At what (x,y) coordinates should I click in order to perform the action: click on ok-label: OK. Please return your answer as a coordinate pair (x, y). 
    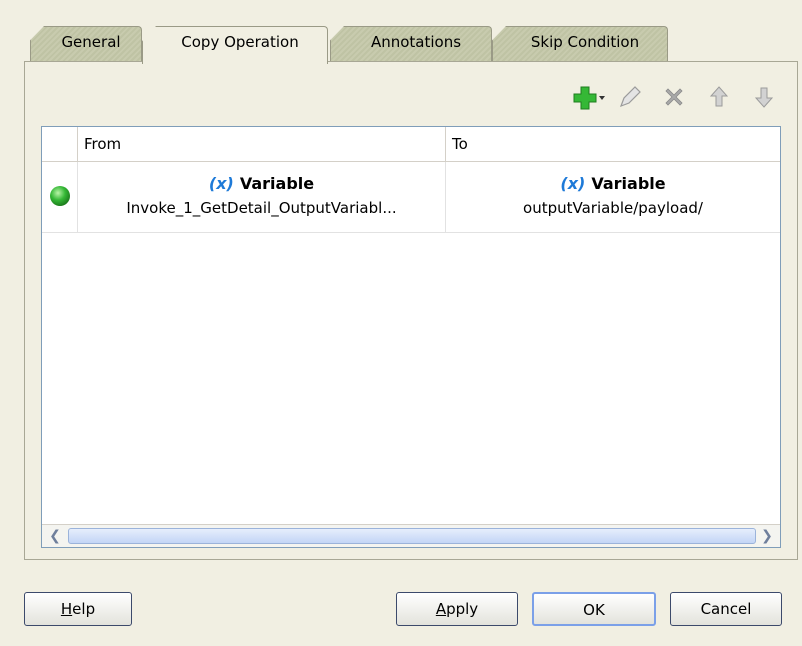
    Looking at the image, I should click on (594, 610).